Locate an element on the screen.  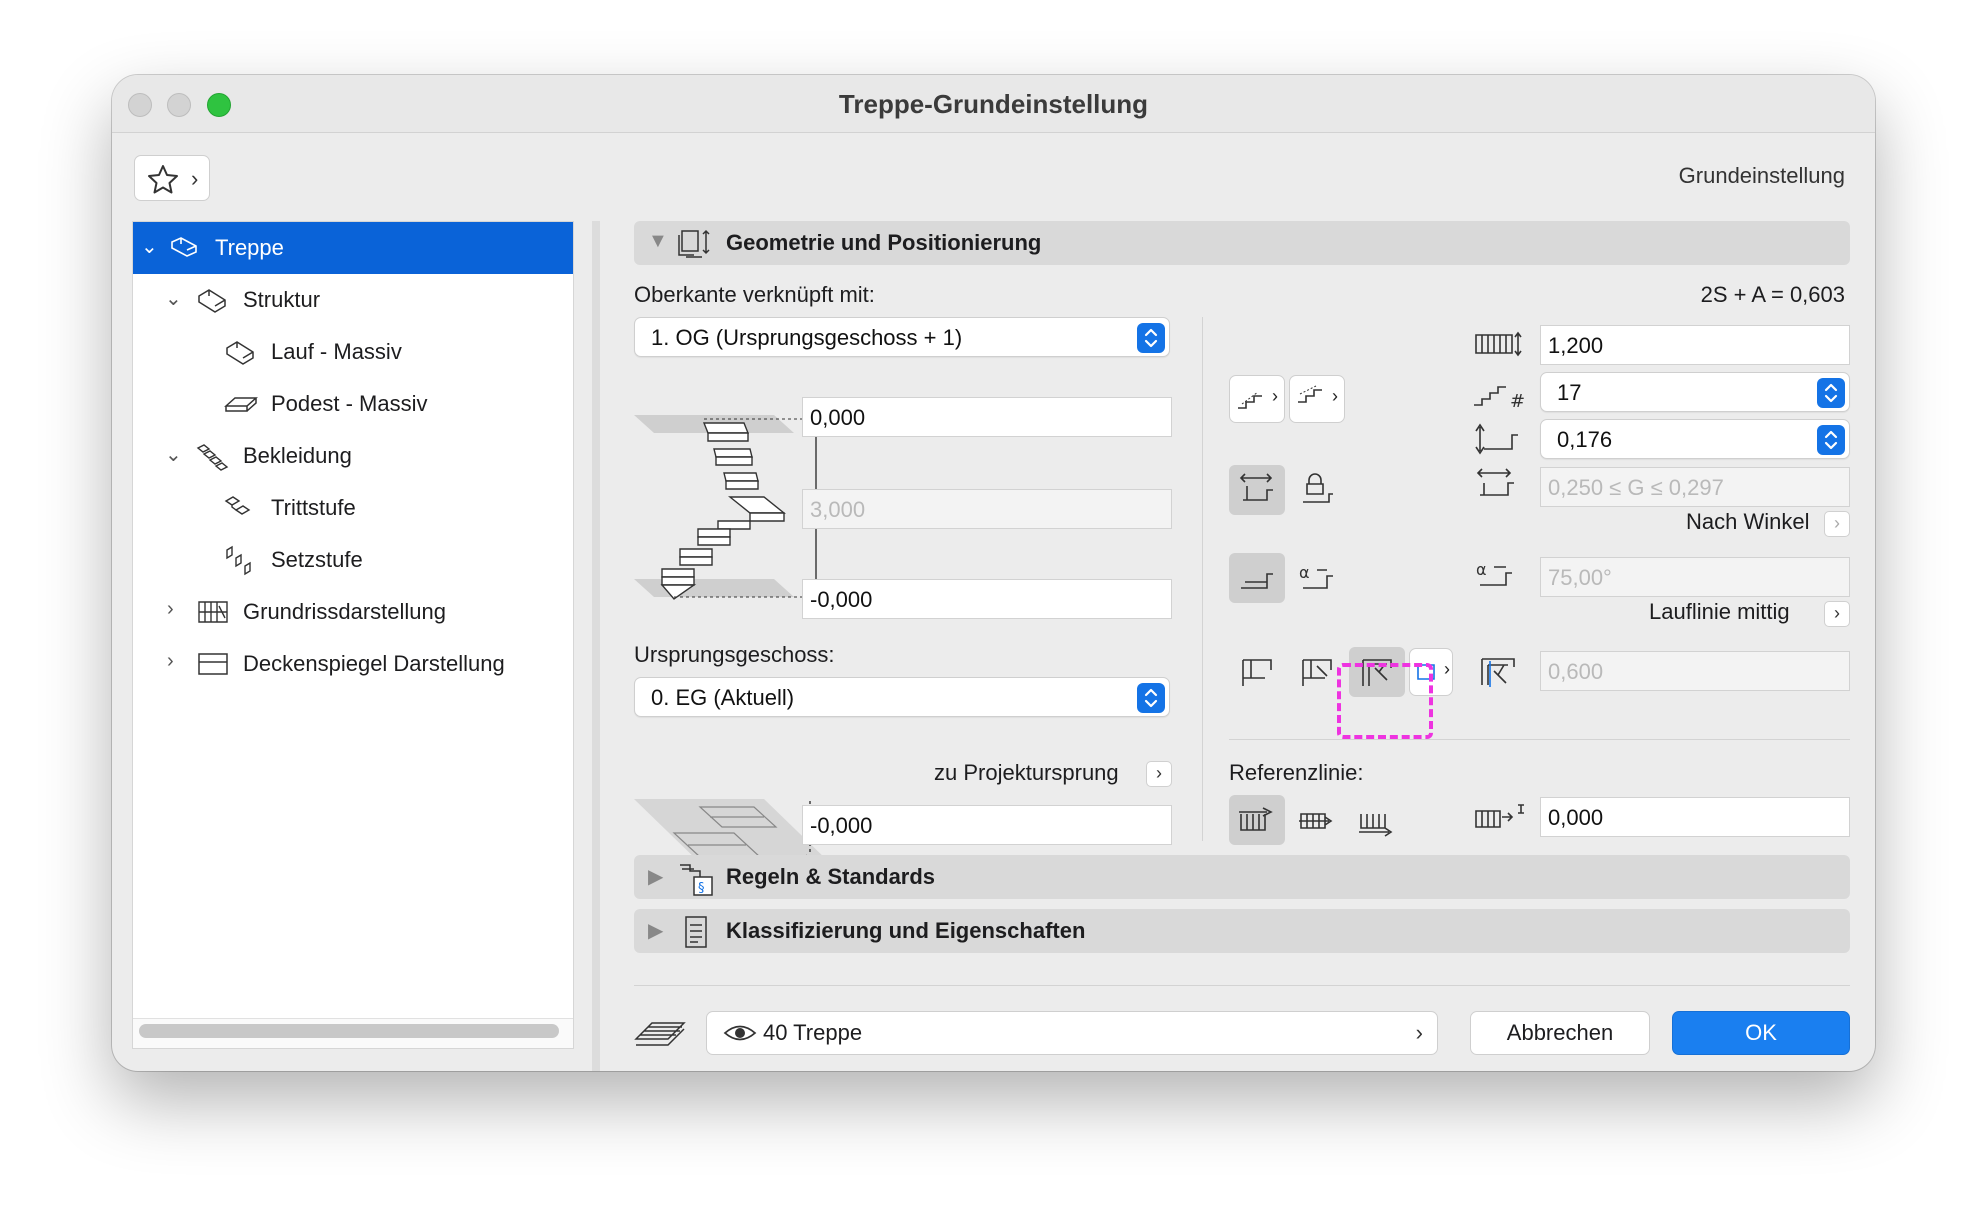
lock-icon is located at coordinates (1318, 488).